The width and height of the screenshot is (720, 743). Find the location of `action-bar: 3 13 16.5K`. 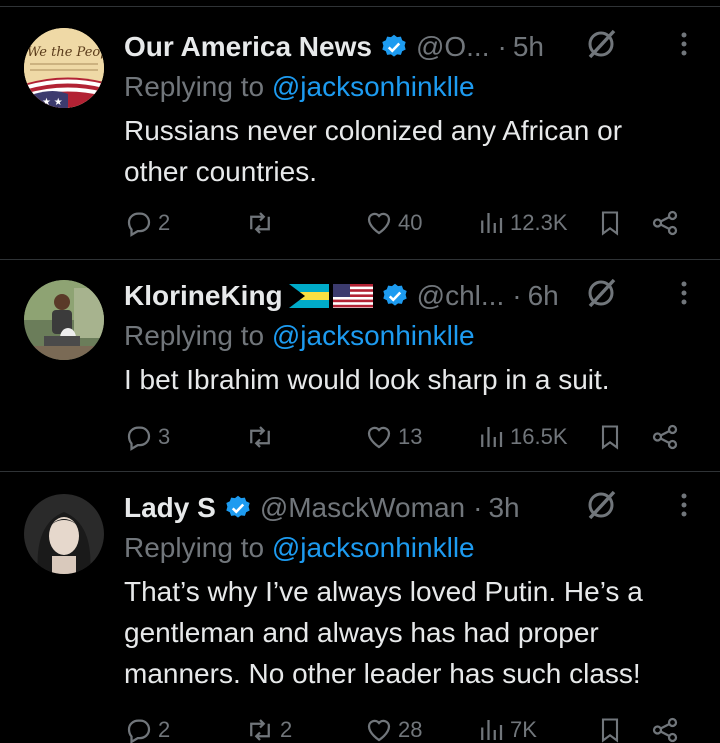

action-bar: 3 13 16.5K is located at coordinates (407, 437).